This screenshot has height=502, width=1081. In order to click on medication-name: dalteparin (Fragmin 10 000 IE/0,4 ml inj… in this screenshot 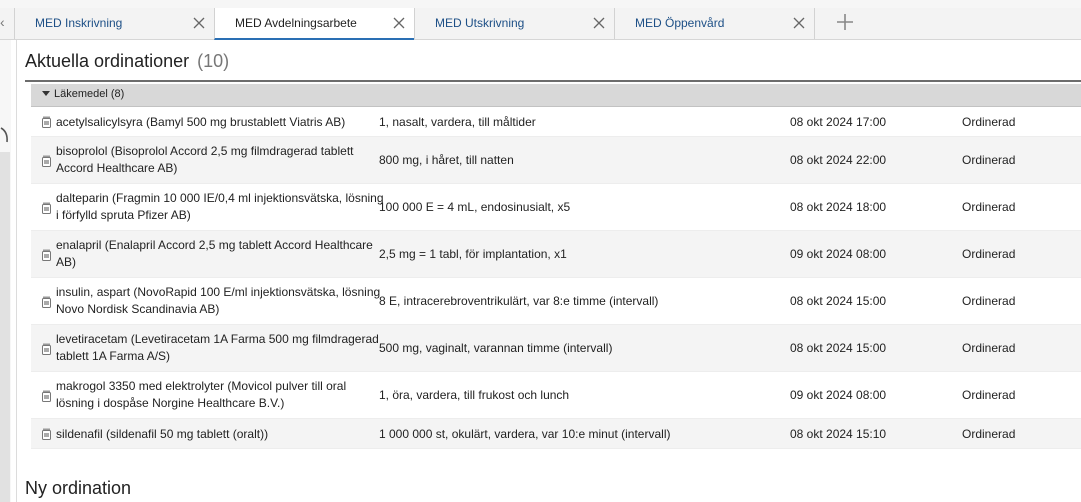, I will do `click(220, 206)`.